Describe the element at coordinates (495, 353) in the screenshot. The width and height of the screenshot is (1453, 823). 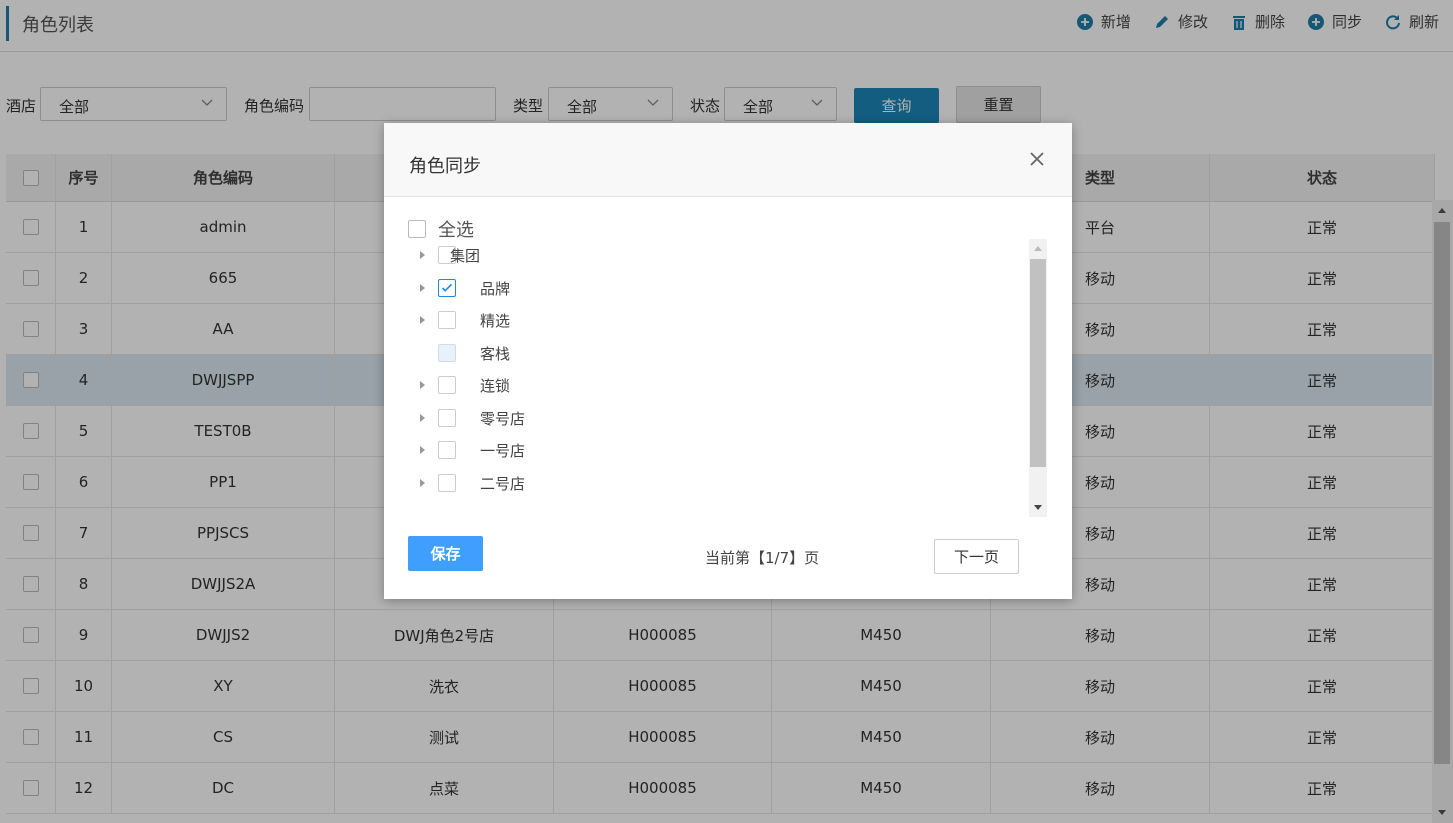
I see `tree-node-label: 客栈` at that location.